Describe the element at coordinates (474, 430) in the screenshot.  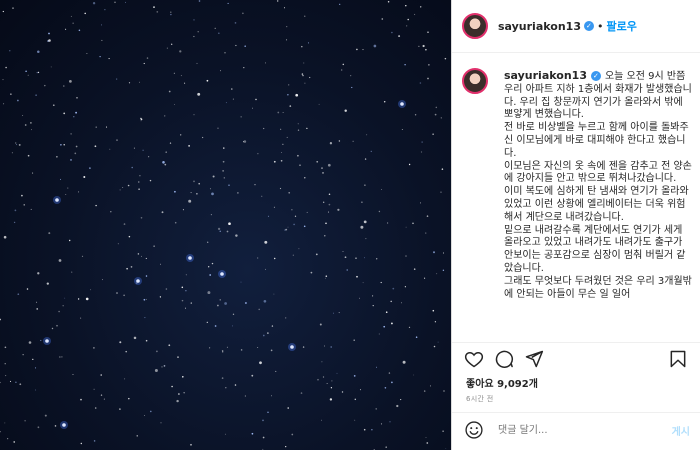
I see `emoji-icon` at that location.